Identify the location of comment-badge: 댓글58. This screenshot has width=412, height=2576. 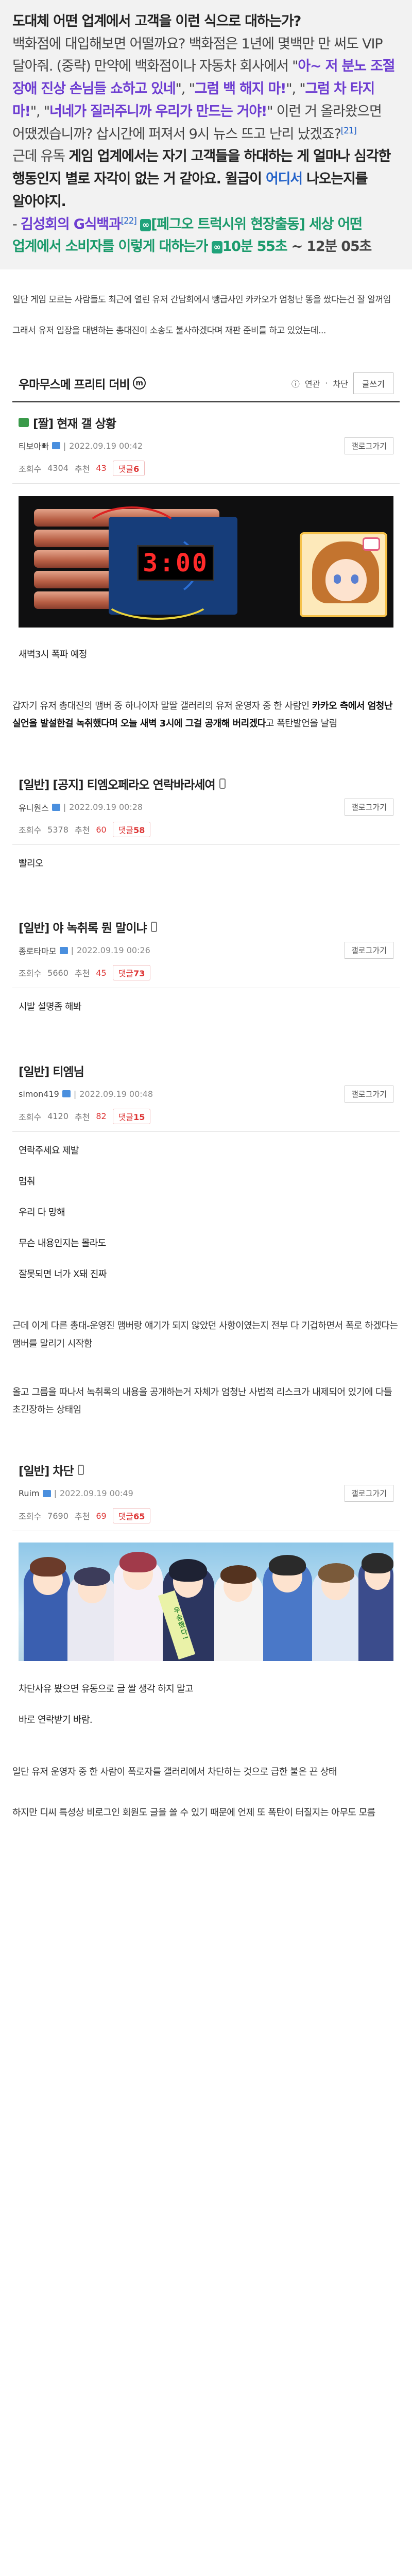
(131, 830).